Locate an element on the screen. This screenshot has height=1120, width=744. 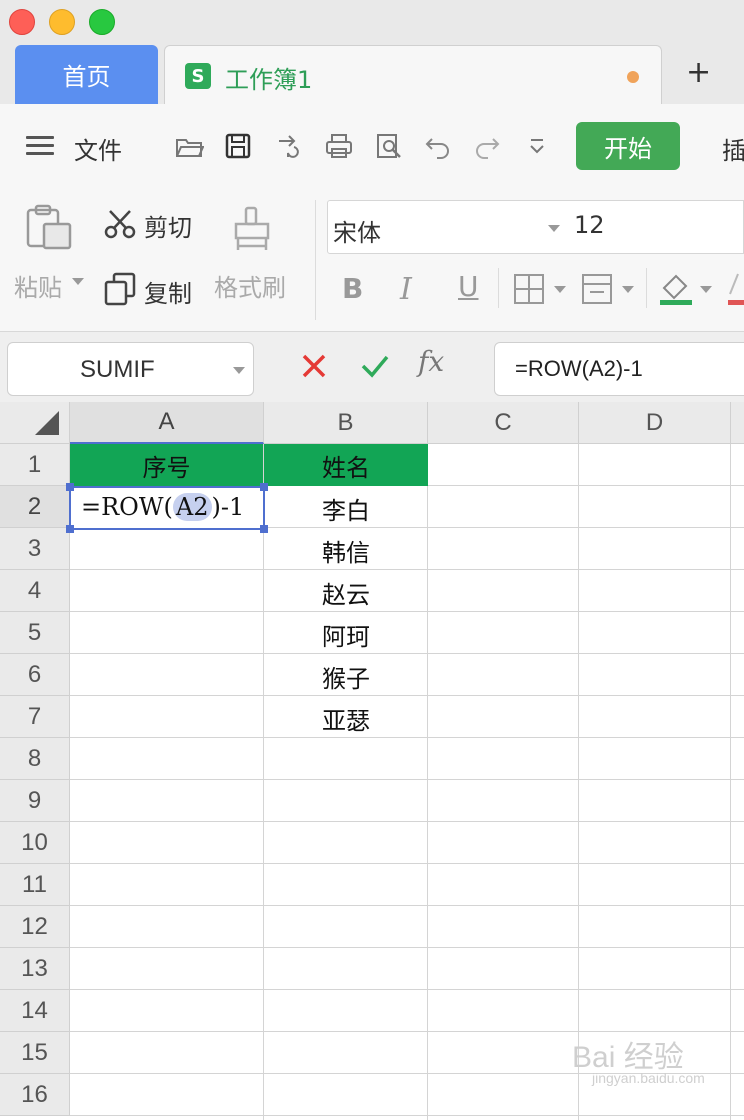
paste-icon is located at coordinates (49, 228).